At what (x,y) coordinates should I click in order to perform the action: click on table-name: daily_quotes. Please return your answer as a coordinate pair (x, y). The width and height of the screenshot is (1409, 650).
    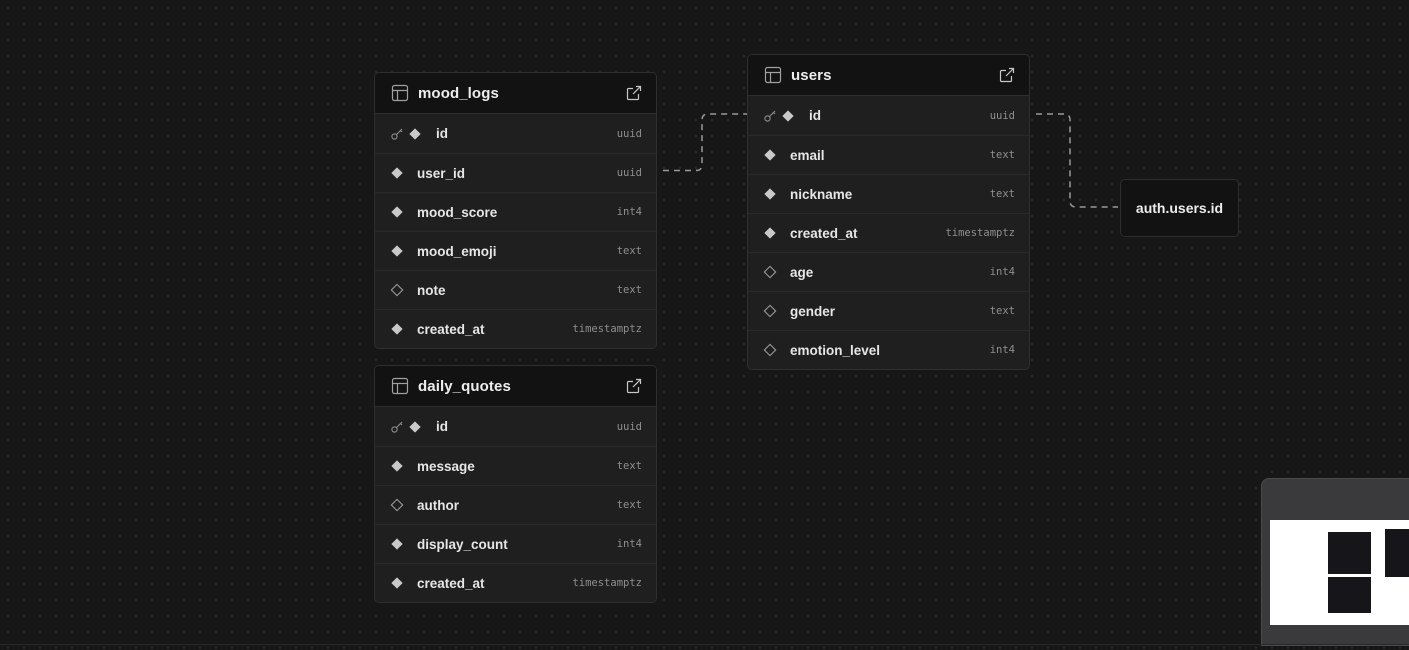
    Looking at the image, I should click on (464, 386).